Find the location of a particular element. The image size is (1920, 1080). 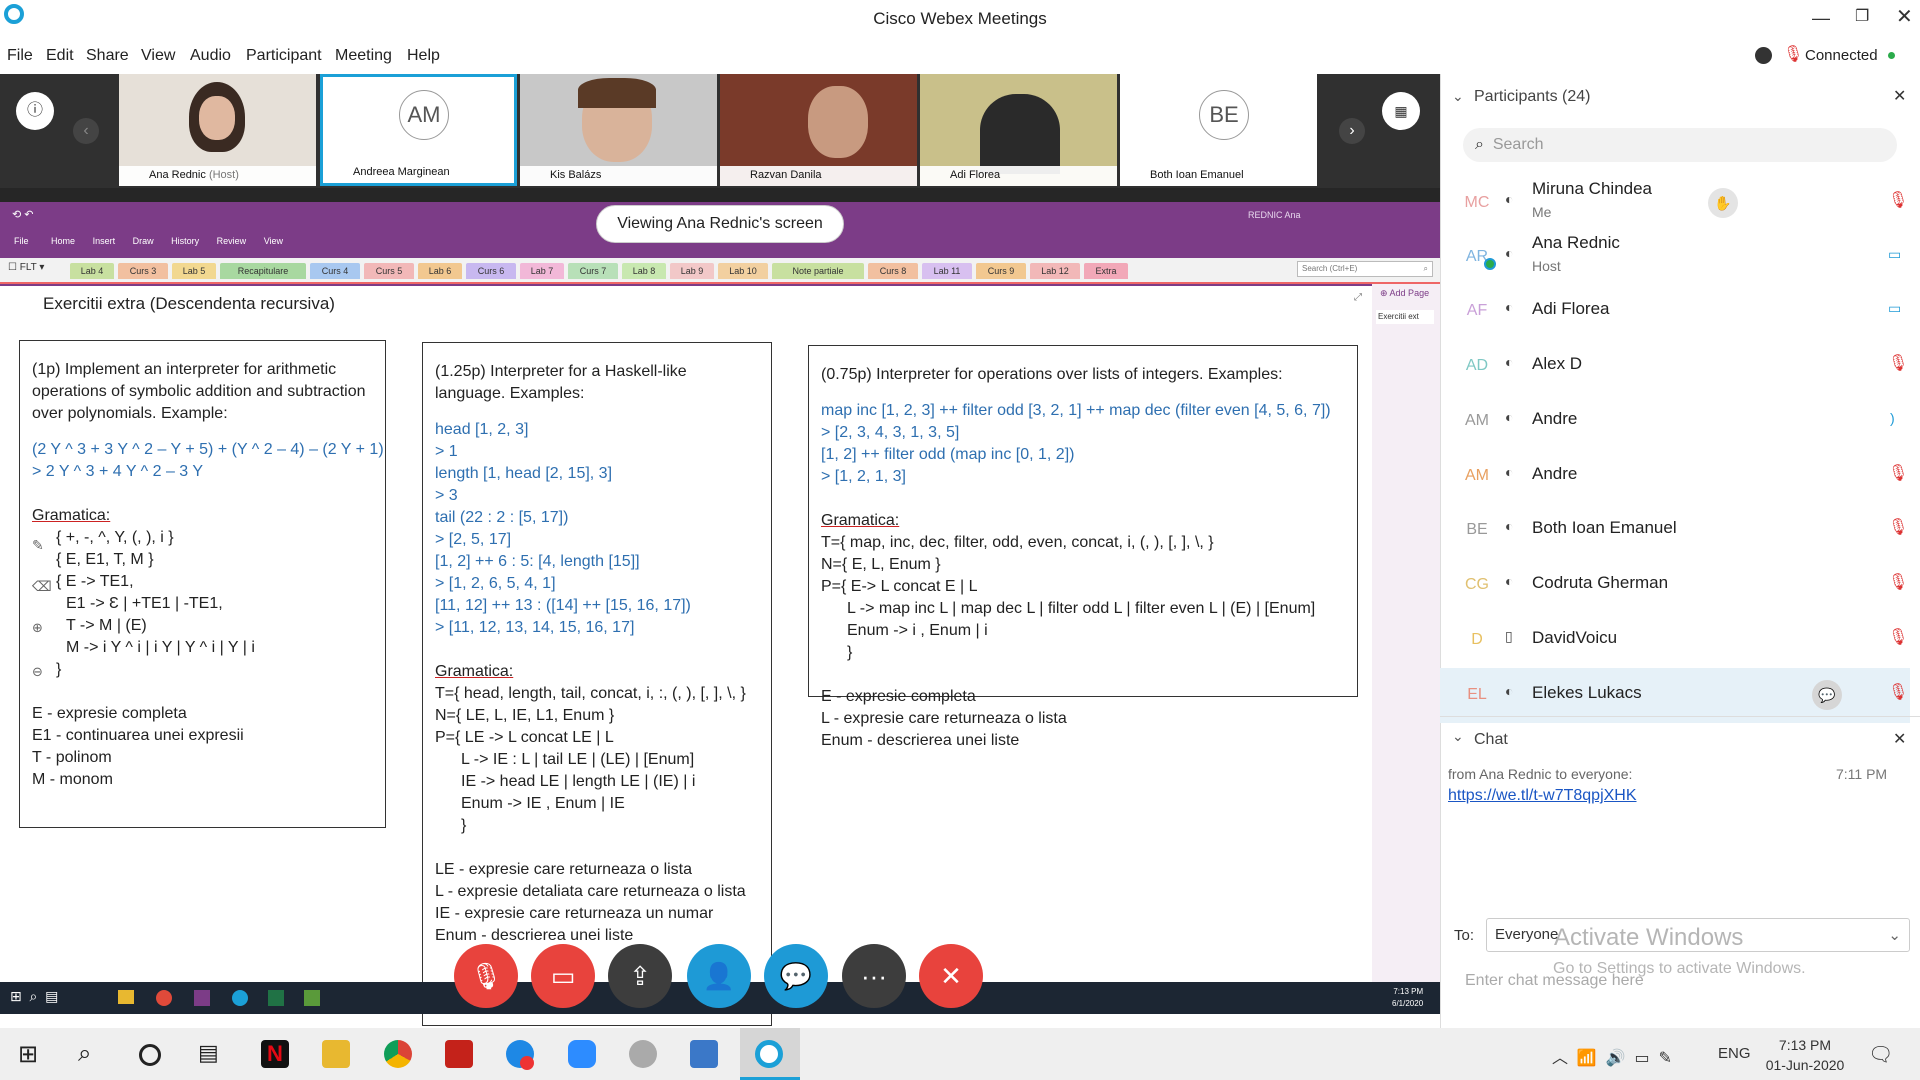

participant-row: D ▯ DavidVoicu 🎙 is located at coordinates (1675, 640).